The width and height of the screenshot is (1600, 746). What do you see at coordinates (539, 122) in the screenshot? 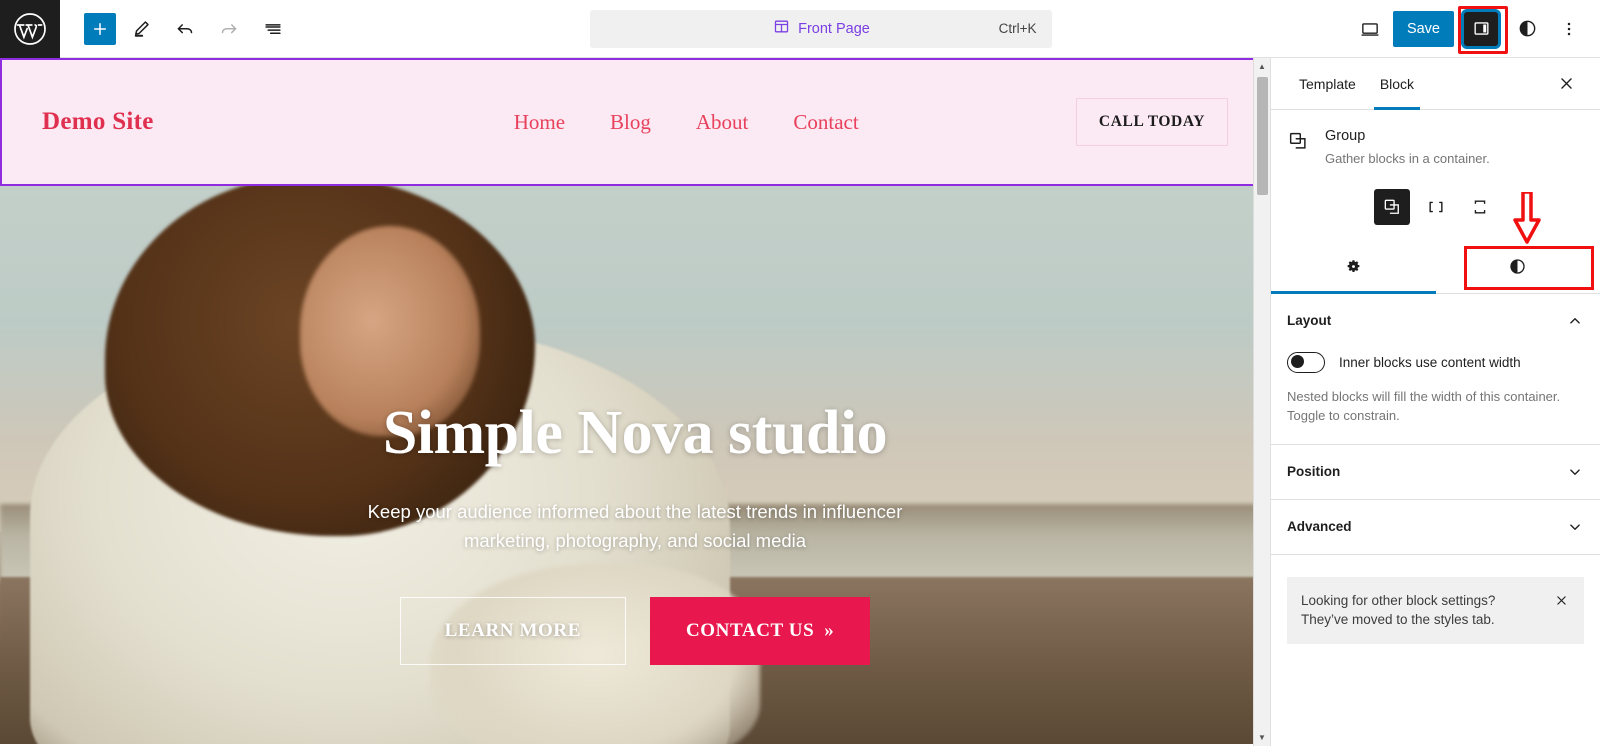
I see `nav-item-home: Home` at bounding box center [539, 122].